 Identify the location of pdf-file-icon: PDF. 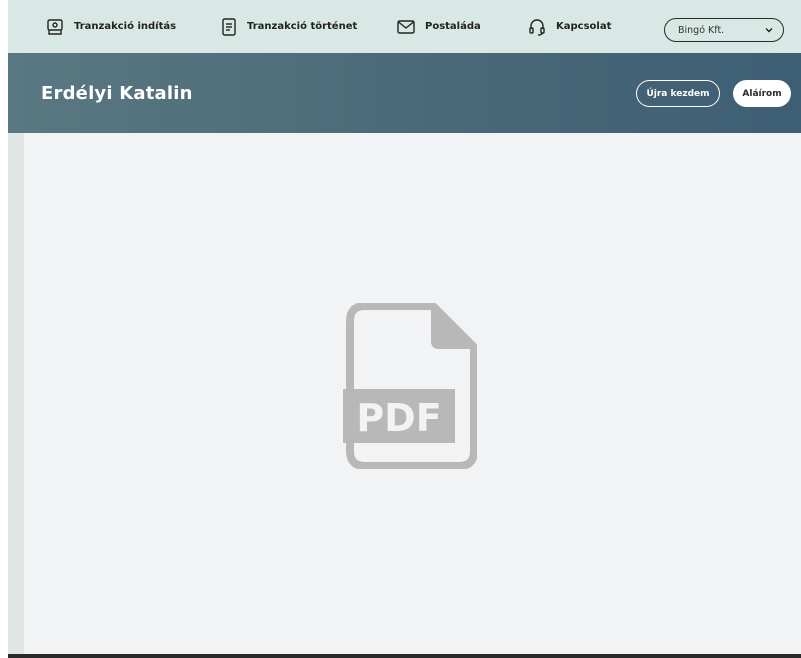
(410, 387).